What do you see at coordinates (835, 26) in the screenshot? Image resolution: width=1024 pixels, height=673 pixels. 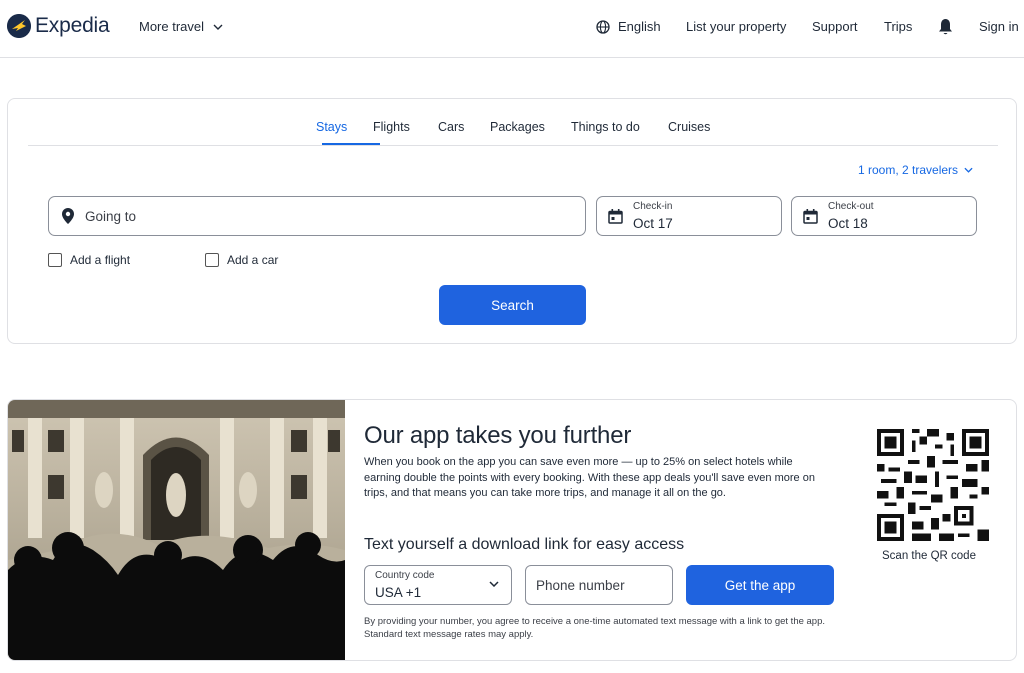 I see `support-link: Support` at bounding box center [835, 26].